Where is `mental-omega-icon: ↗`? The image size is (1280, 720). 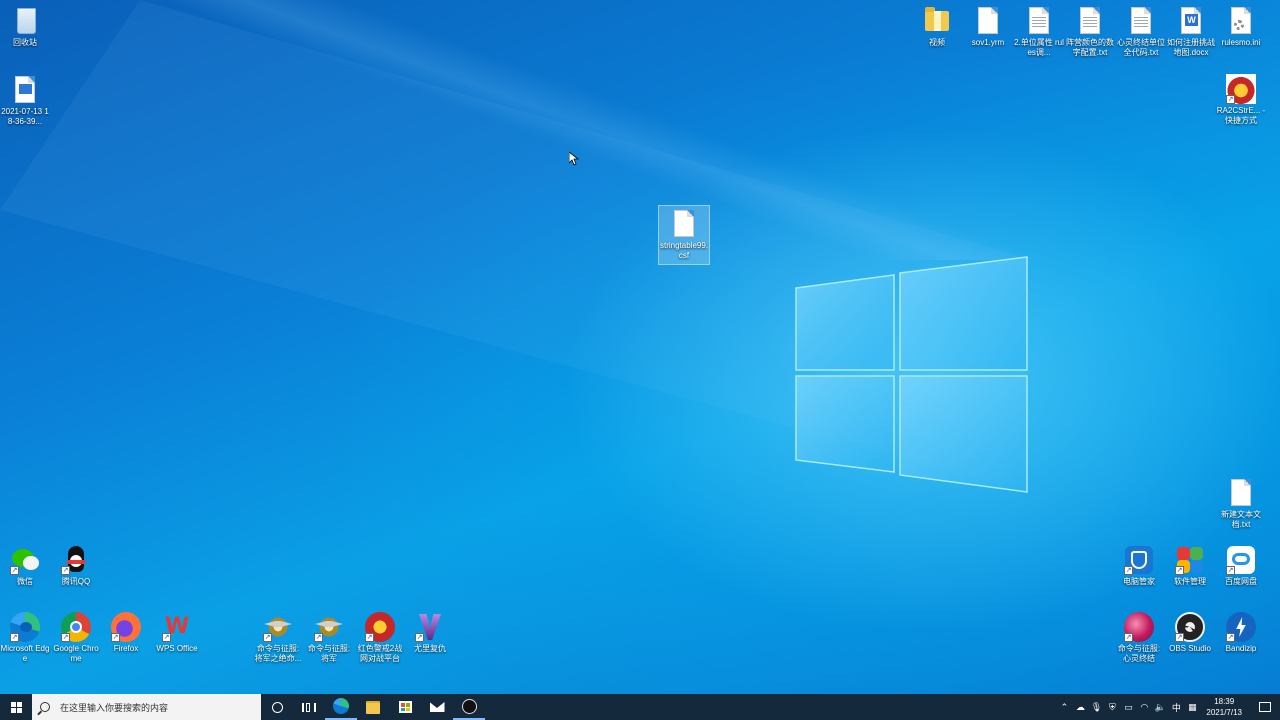
mental-omega-icon: ↗ is located at coordinates (1139, 627).